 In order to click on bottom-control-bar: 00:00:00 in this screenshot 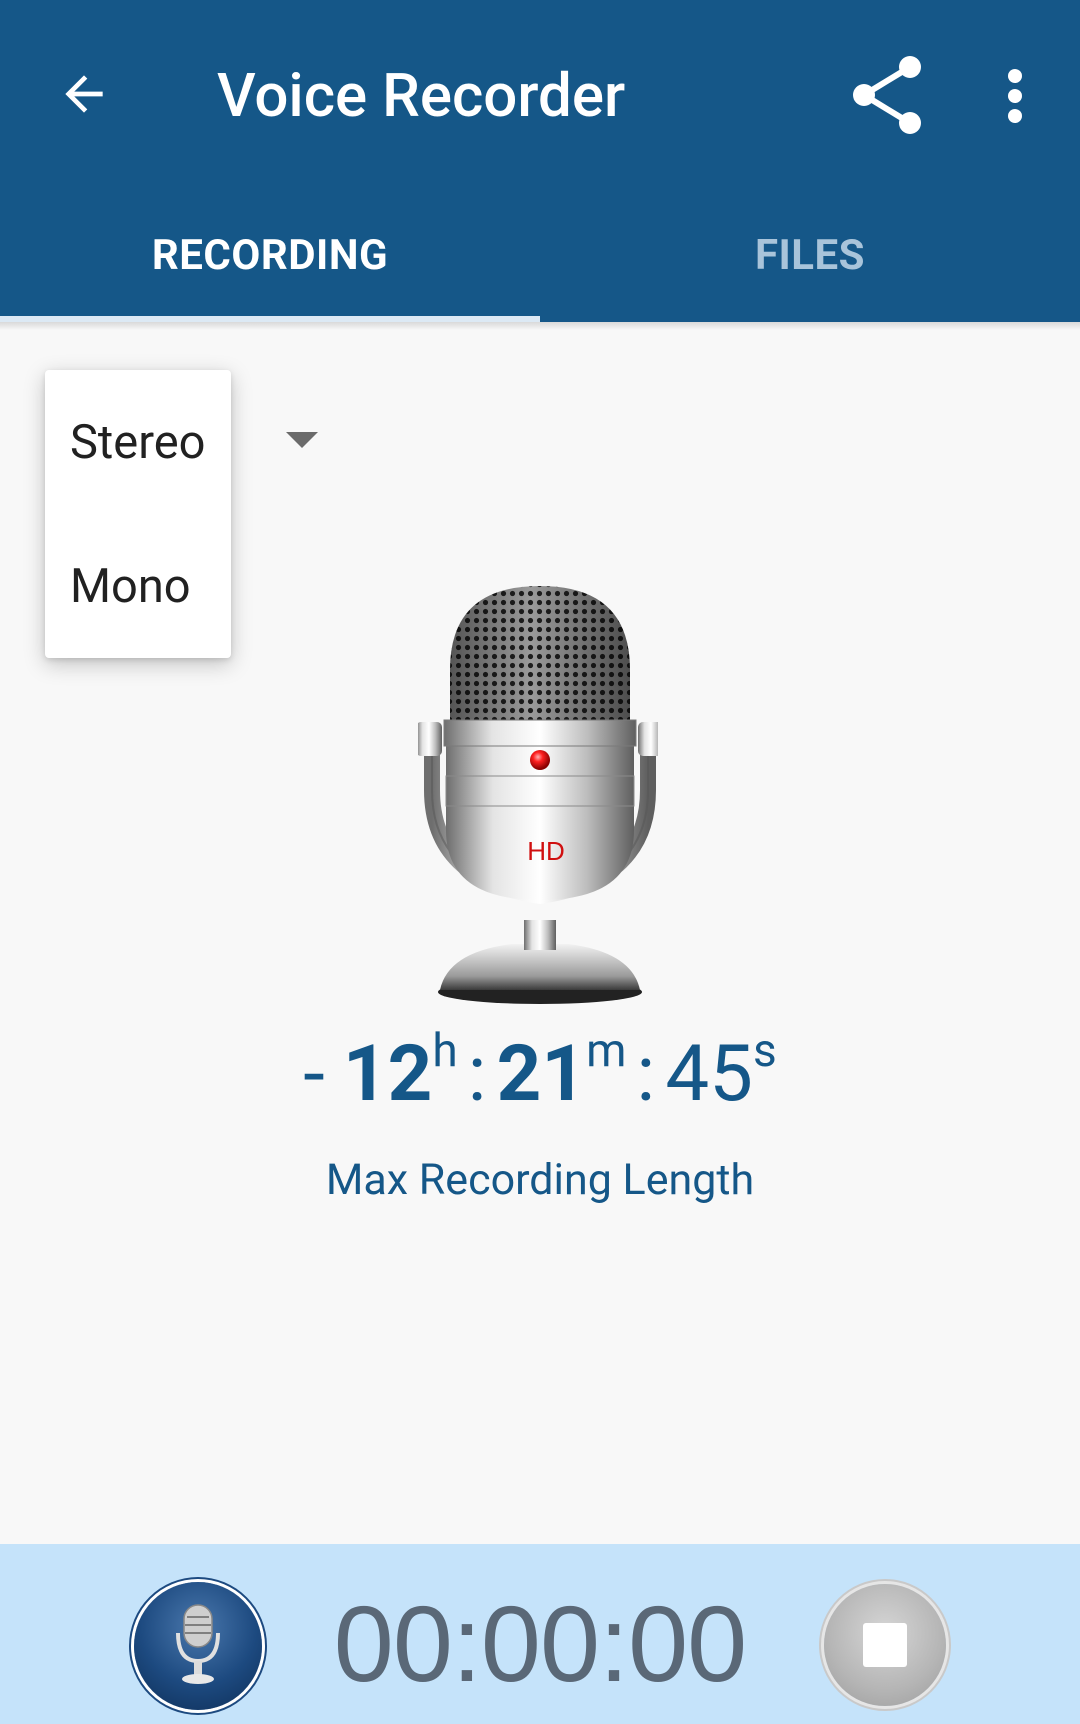, I will do `click(540, 1634)`.